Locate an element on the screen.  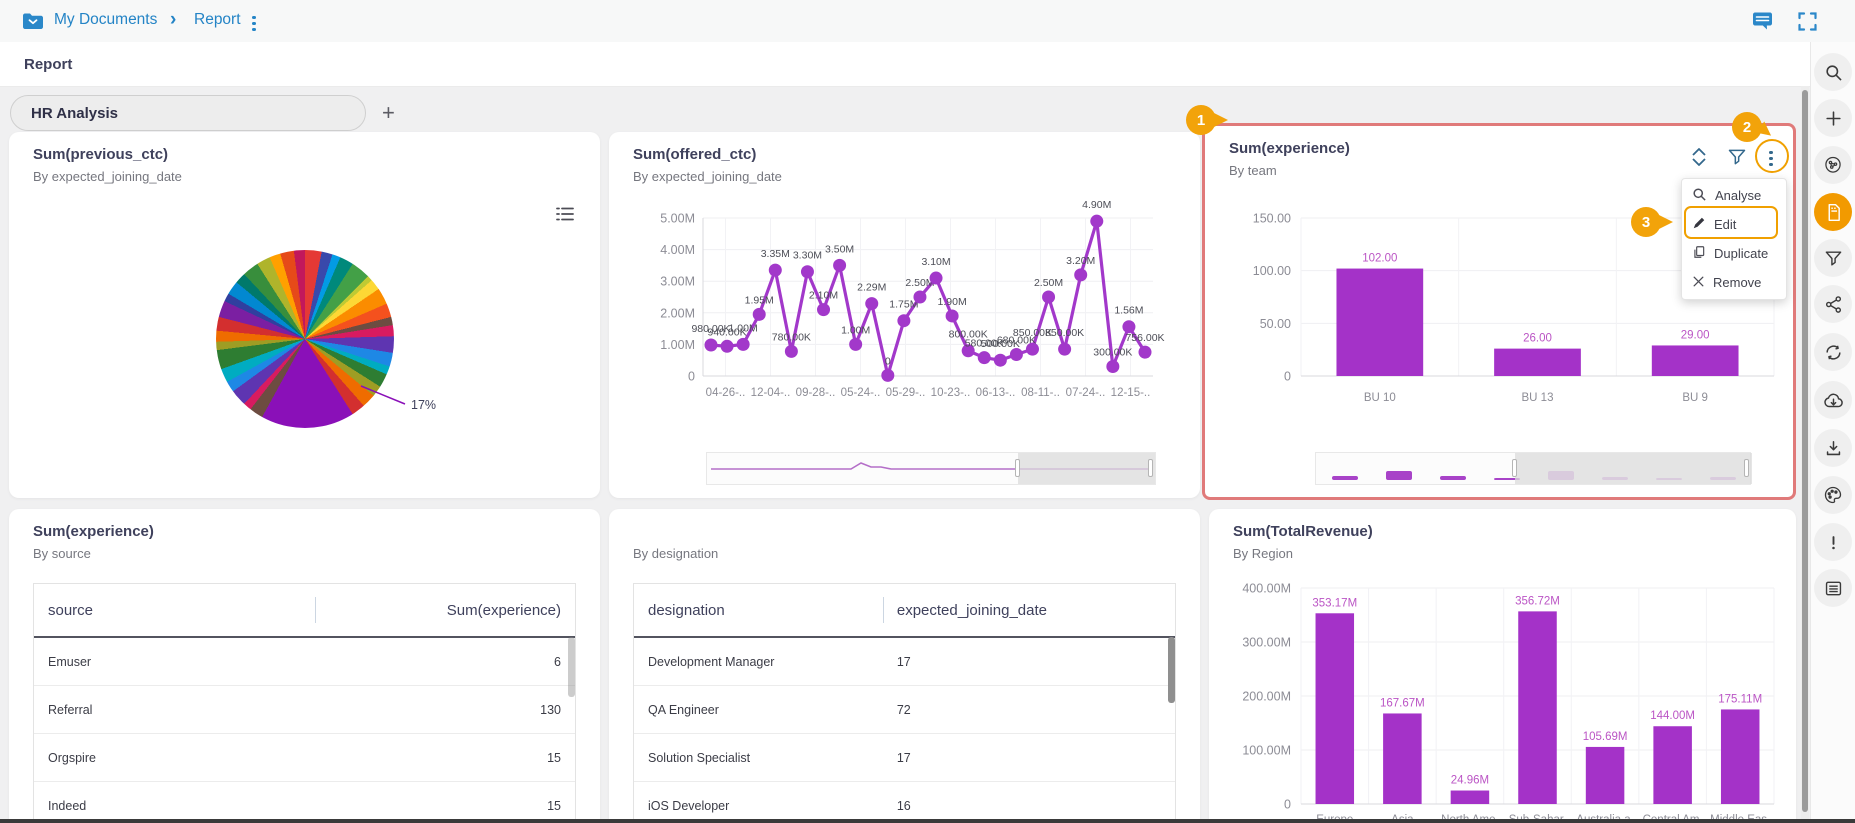
svg-text: 2.50M is located at coordinates (1048, 283).